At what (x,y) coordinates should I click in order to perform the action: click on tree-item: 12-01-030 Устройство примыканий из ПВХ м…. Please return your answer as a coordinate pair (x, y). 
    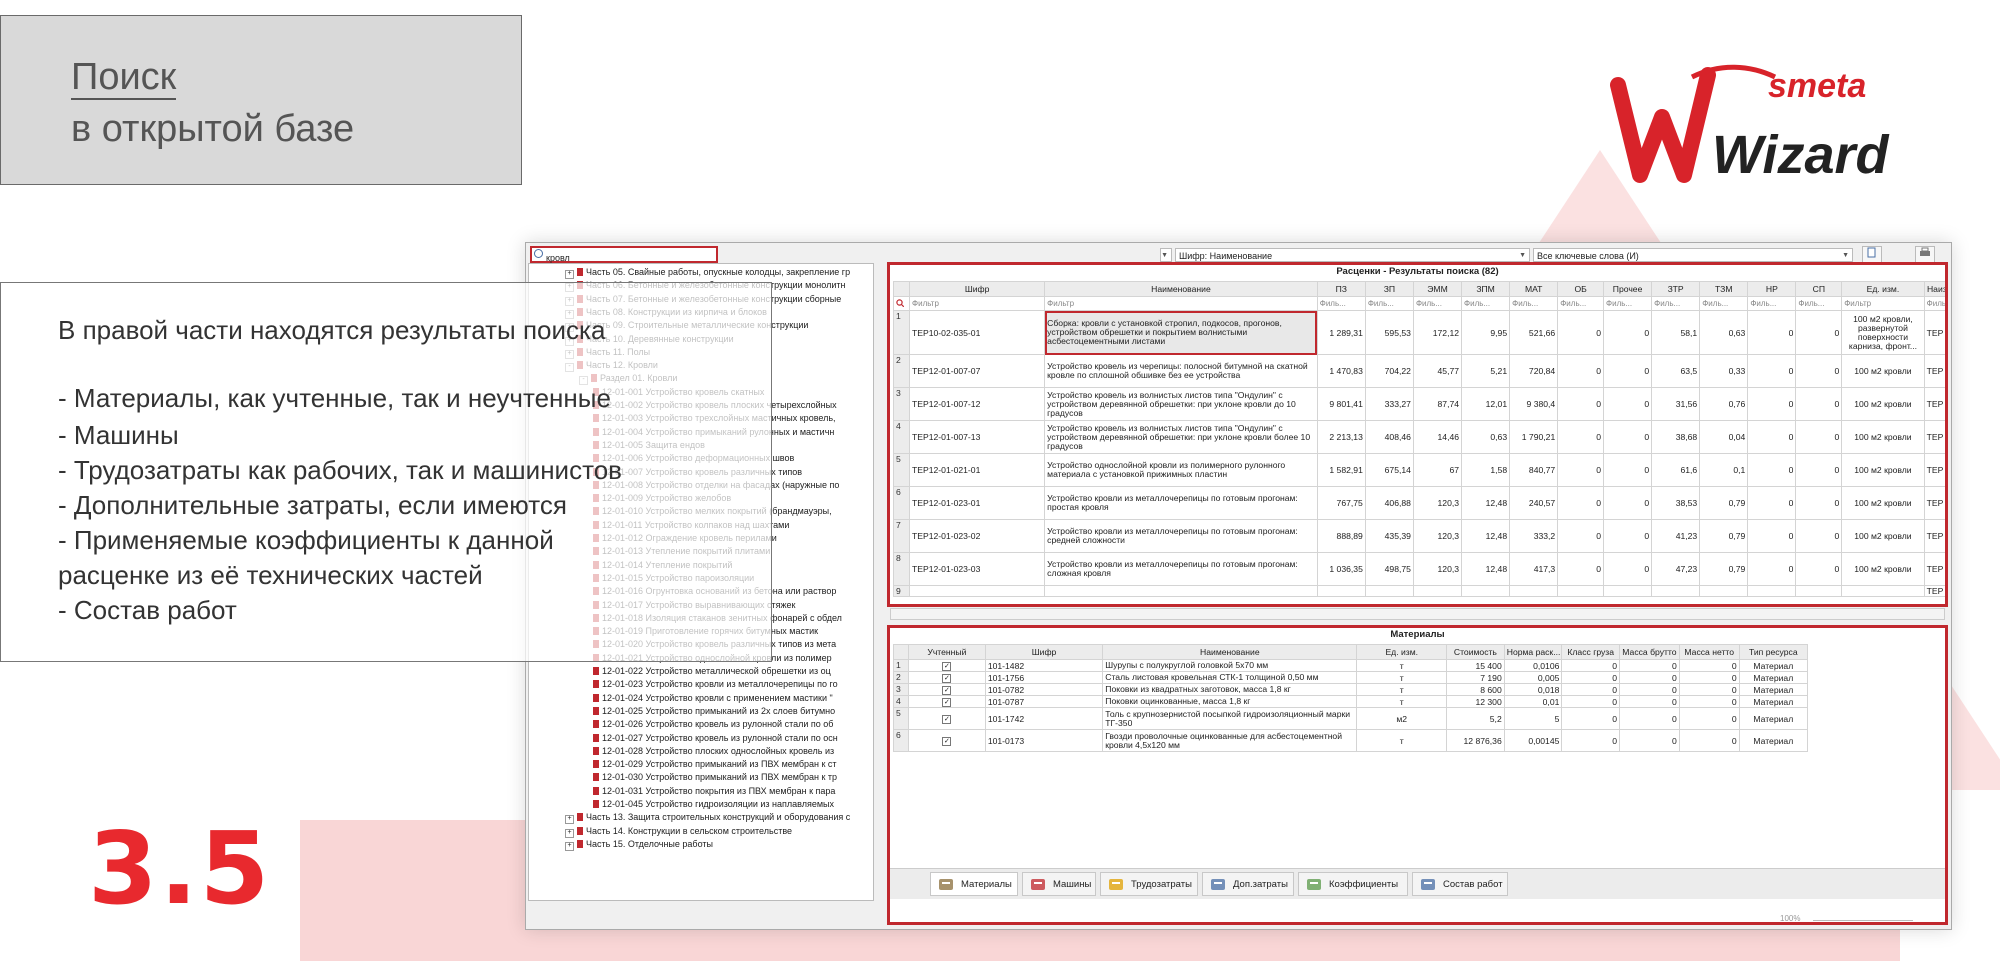
    Looking at the image, I should click on (715, 777).